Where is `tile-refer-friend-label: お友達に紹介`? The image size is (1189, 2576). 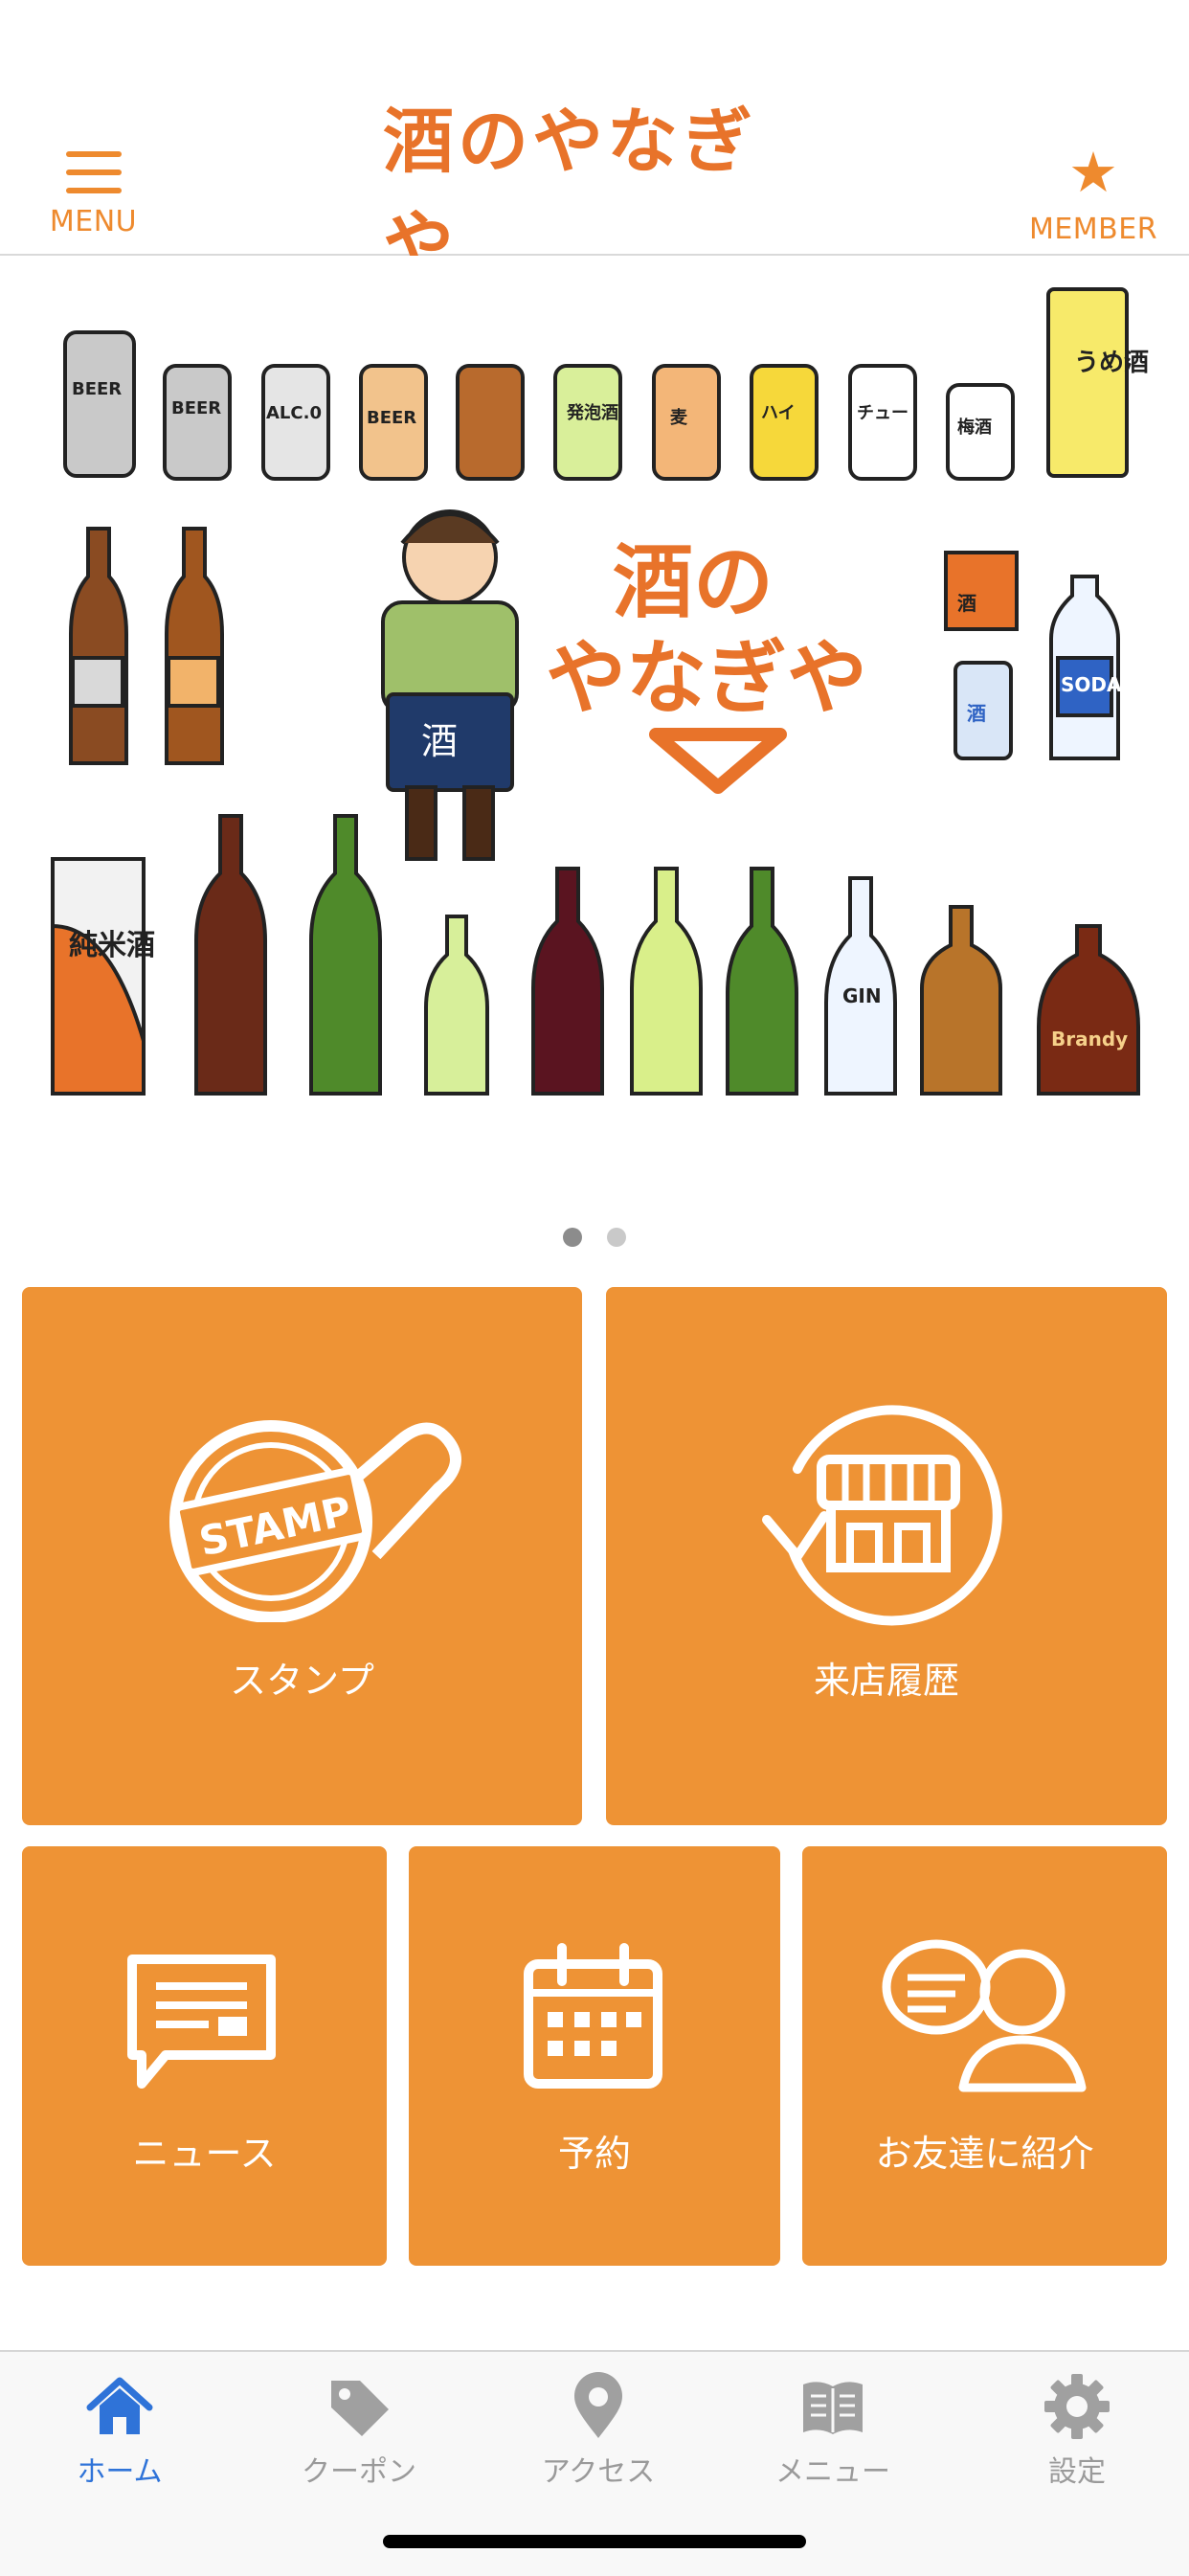
tile-refer-friend-label: お友達に紹介 is located at coordinates (984, 2154).